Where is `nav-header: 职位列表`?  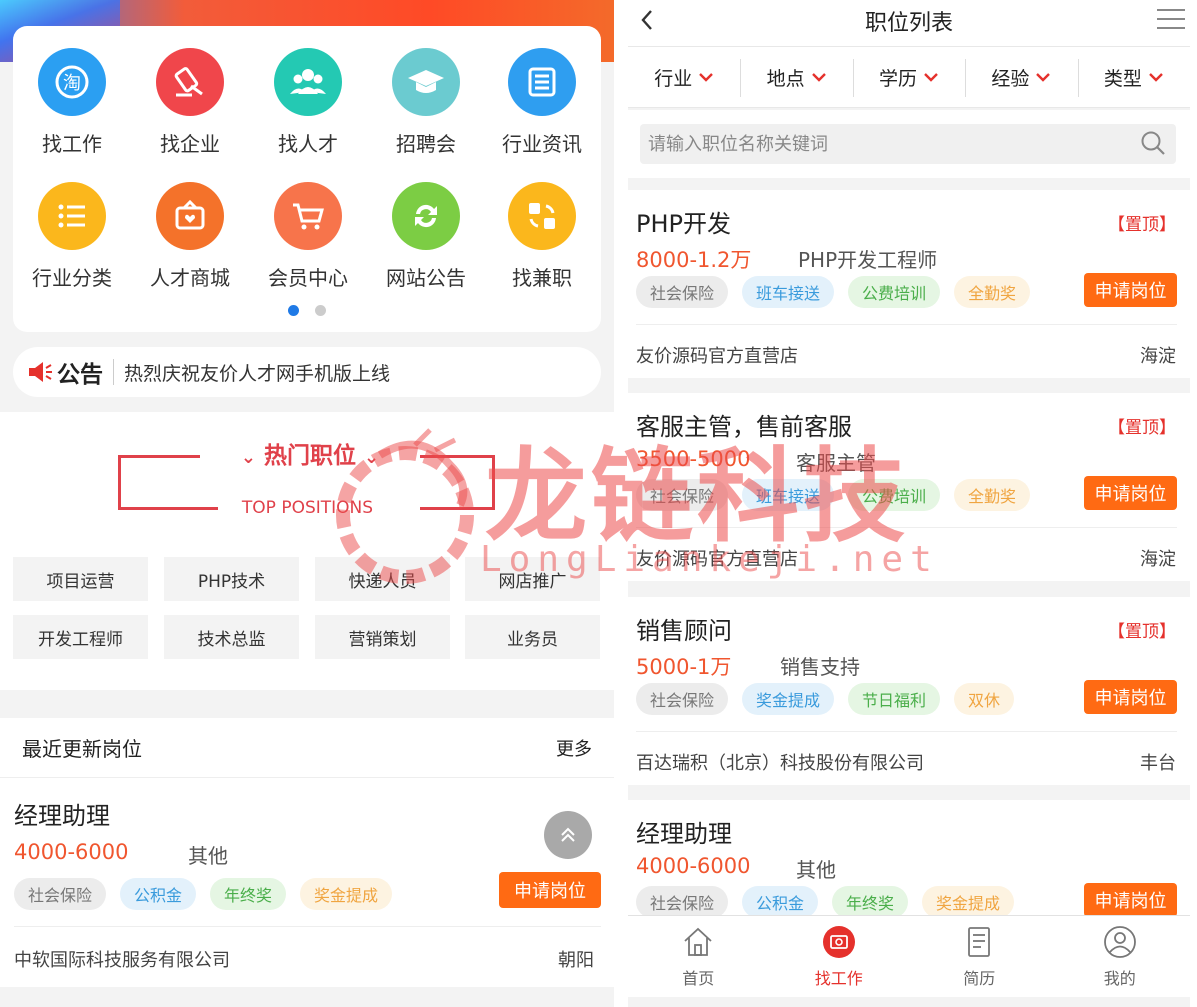
nav-header: 职位列表 is located at coordinates (909, 23).